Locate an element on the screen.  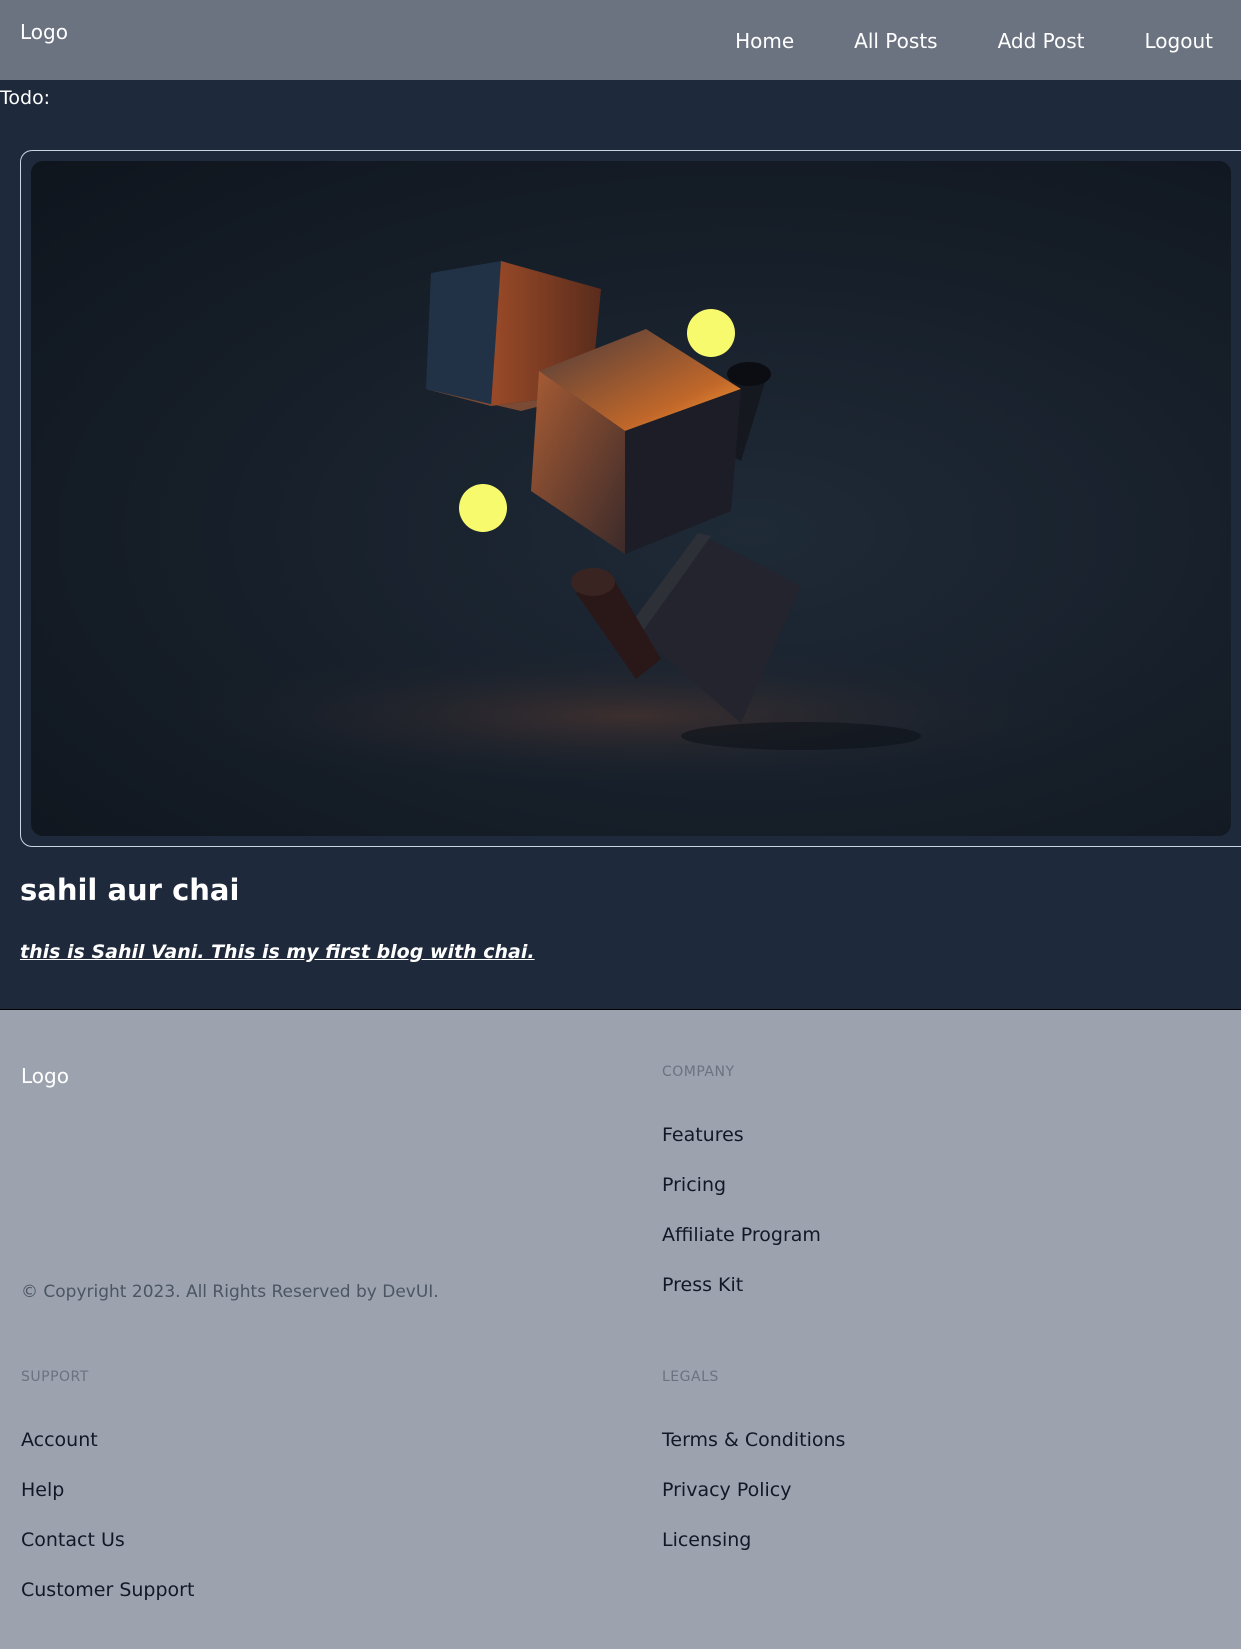
footer-link-contact-us: Contact Us is located at coordinates (107, 1540).